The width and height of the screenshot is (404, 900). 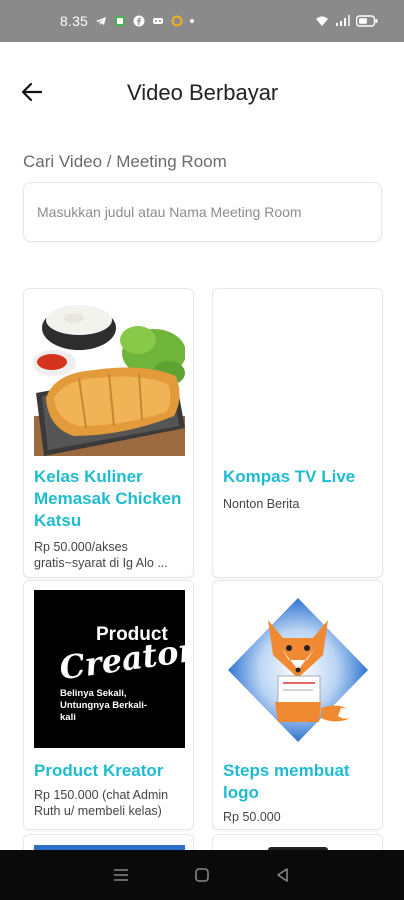 I want to click on recent-apps-button, so click(x=121, y=875).